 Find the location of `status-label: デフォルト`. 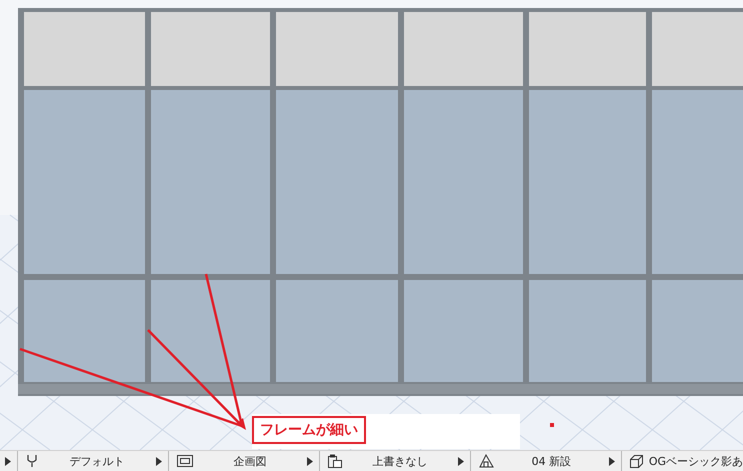

status-label: デフォルト is located at coordinates (97, 461).